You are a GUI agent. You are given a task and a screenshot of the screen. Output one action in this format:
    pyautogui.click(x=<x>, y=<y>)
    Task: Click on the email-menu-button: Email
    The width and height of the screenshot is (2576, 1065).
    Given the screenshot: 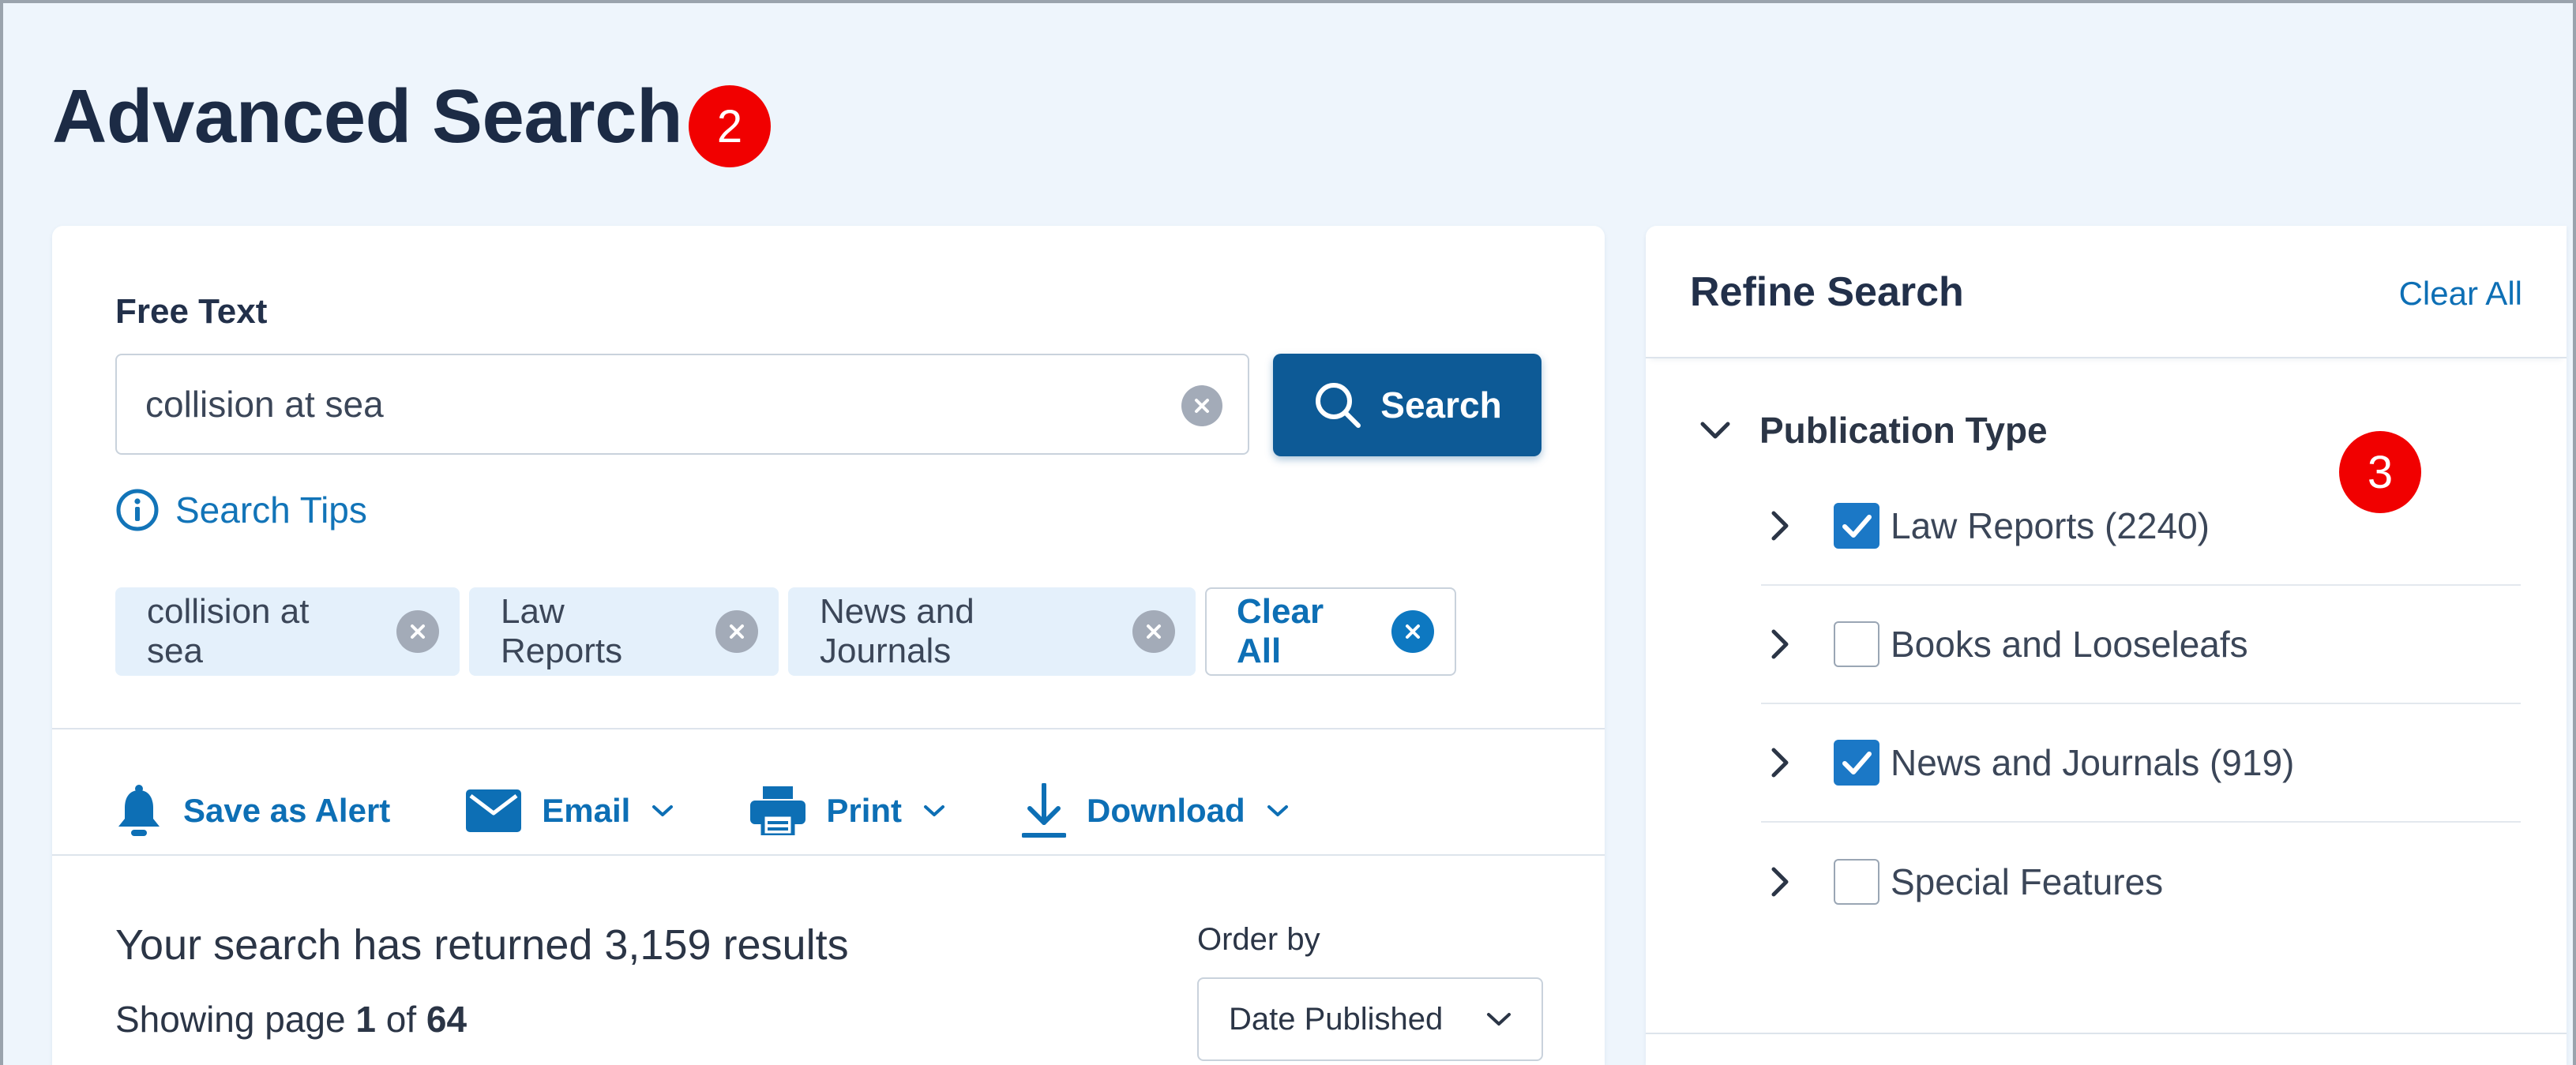 What is the action you would take?
    pyautogui.click(x=570, y=810)
    